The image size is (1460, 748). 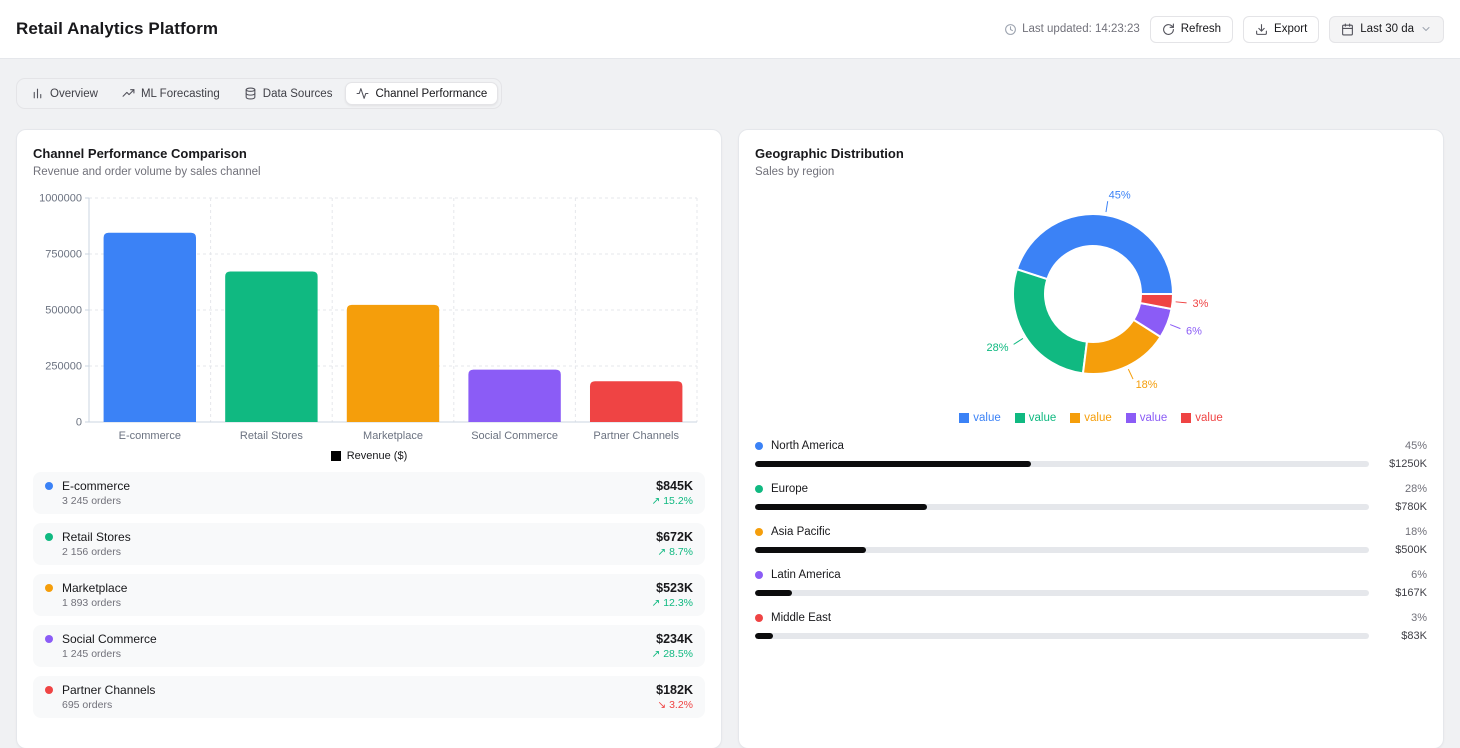 What do you see at coordinates (37, 93) in the screenshot?
I see `bar-chart-icon` at bounding box center [37, 93].